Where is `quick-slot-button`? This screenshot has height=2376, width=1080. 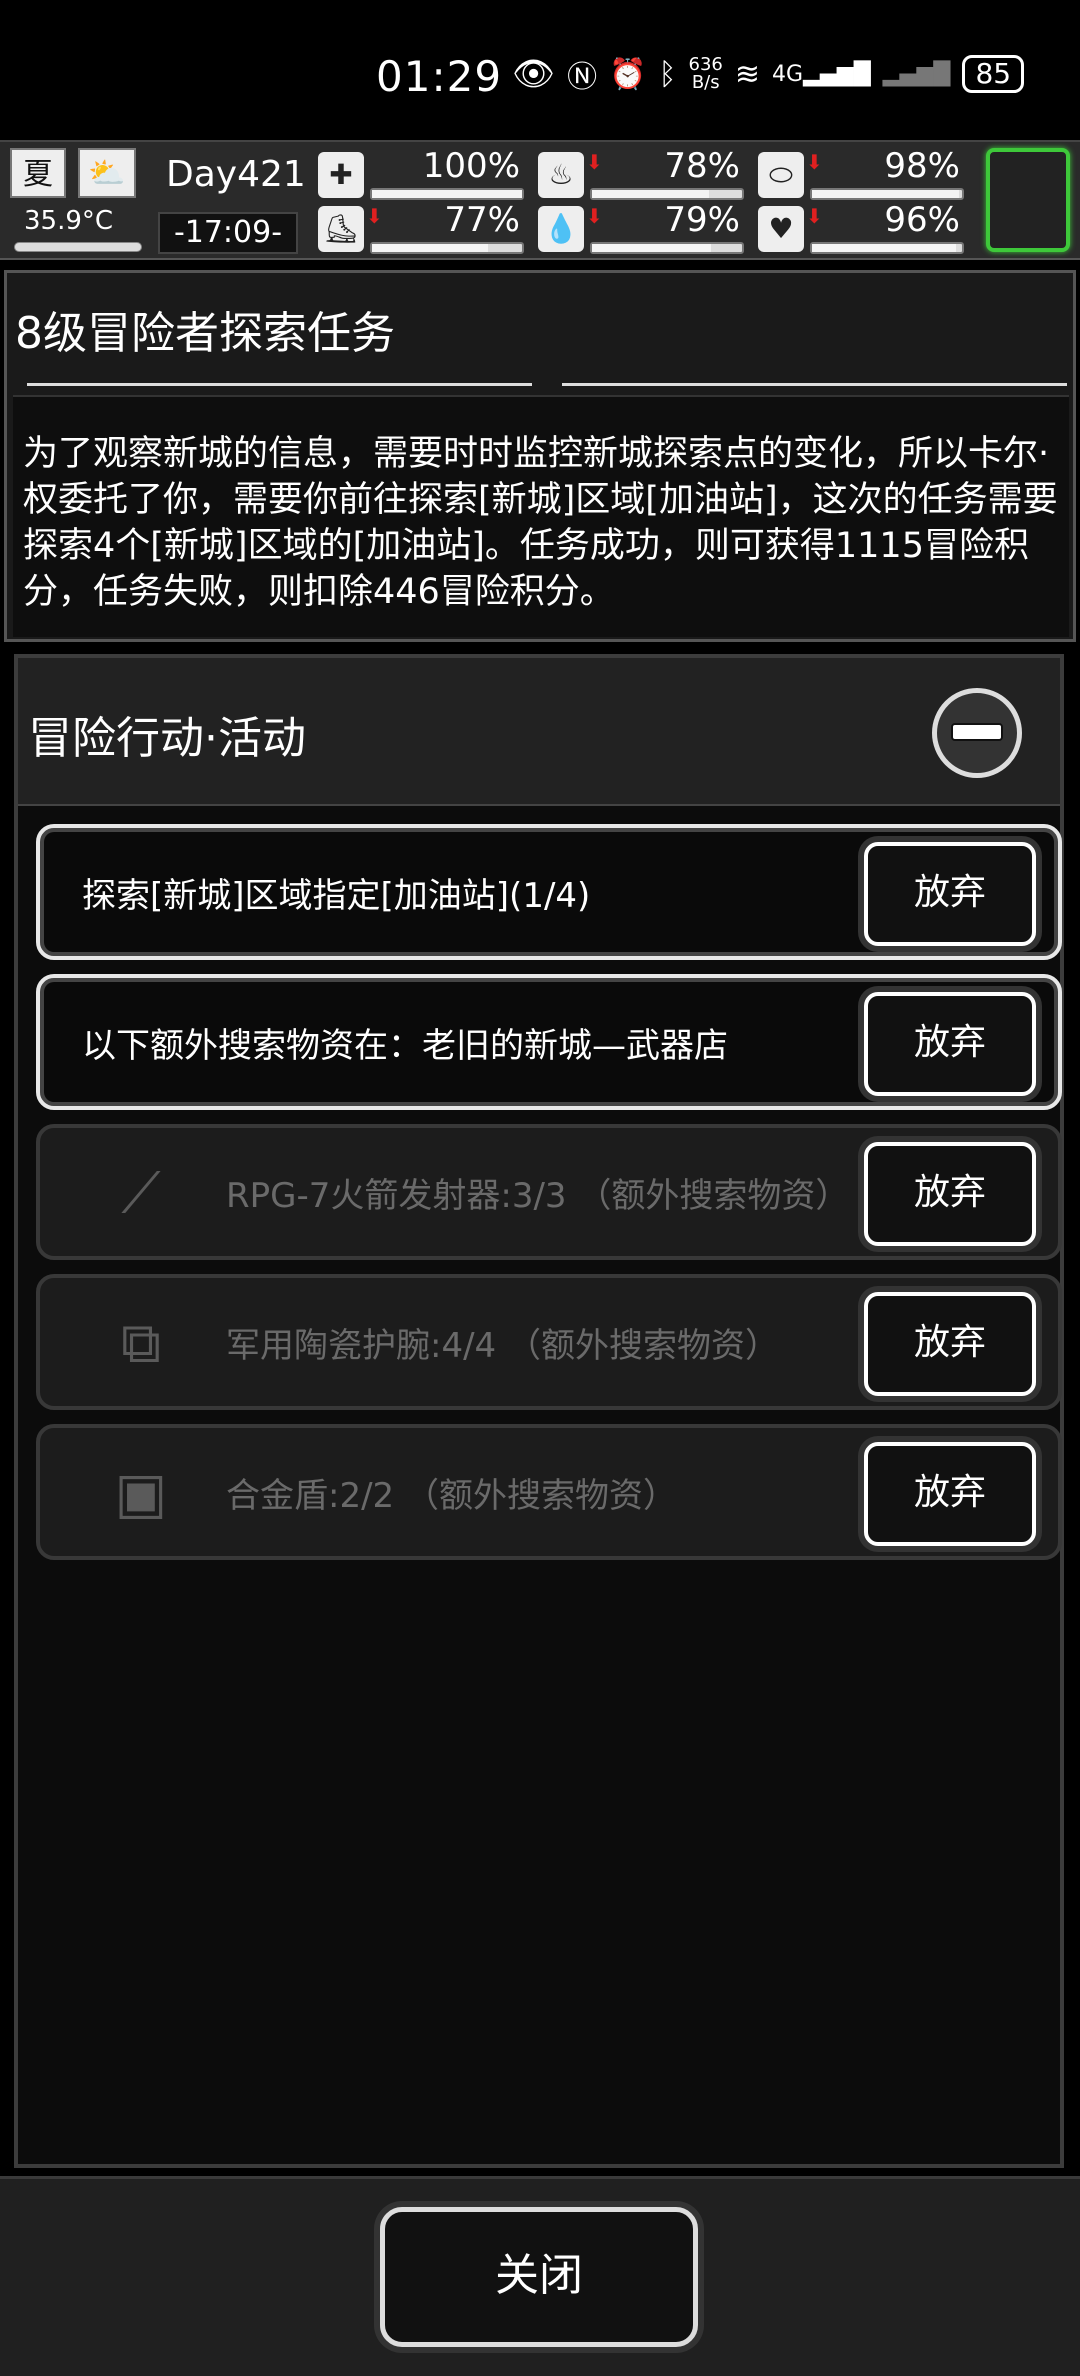 quick-slot-button is located at coordinates (1028, 200).